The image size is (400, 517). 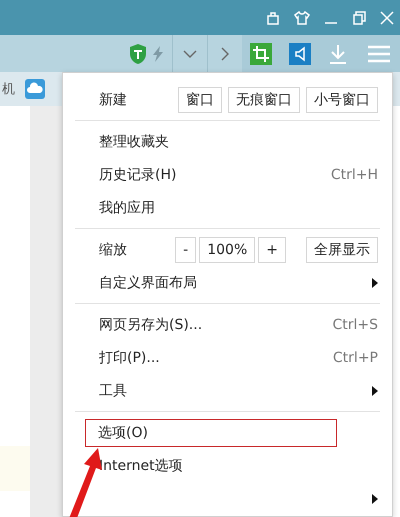 What do you see at coordinates (138, 53) in the screenshot?
I see `shield-icon` at bounding box center [138, 53].